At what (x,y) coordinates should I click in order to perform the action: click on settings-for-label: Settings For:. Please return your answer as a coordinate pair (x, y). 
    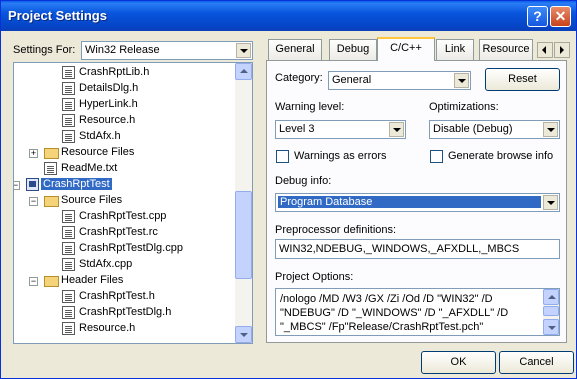
    Looking at the image, I should click on (44, 50).